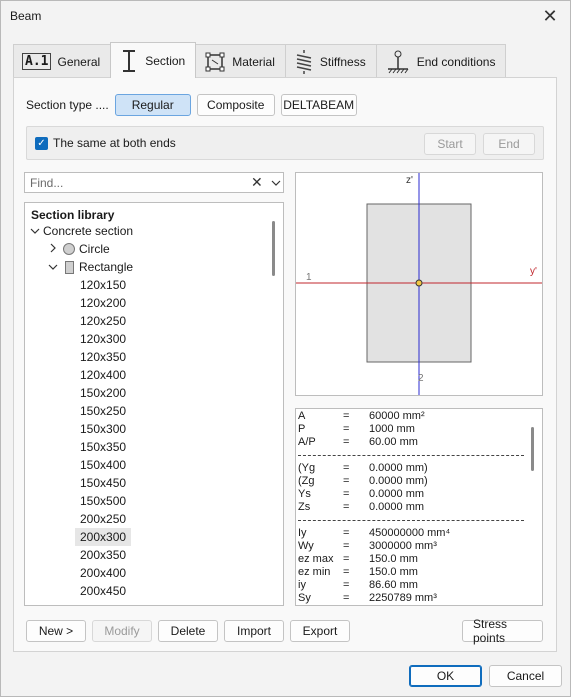  What do you see at coordinates (73, 215) in the screenshot?
I see `library-header: Section library` at bounding box center [73, 215].